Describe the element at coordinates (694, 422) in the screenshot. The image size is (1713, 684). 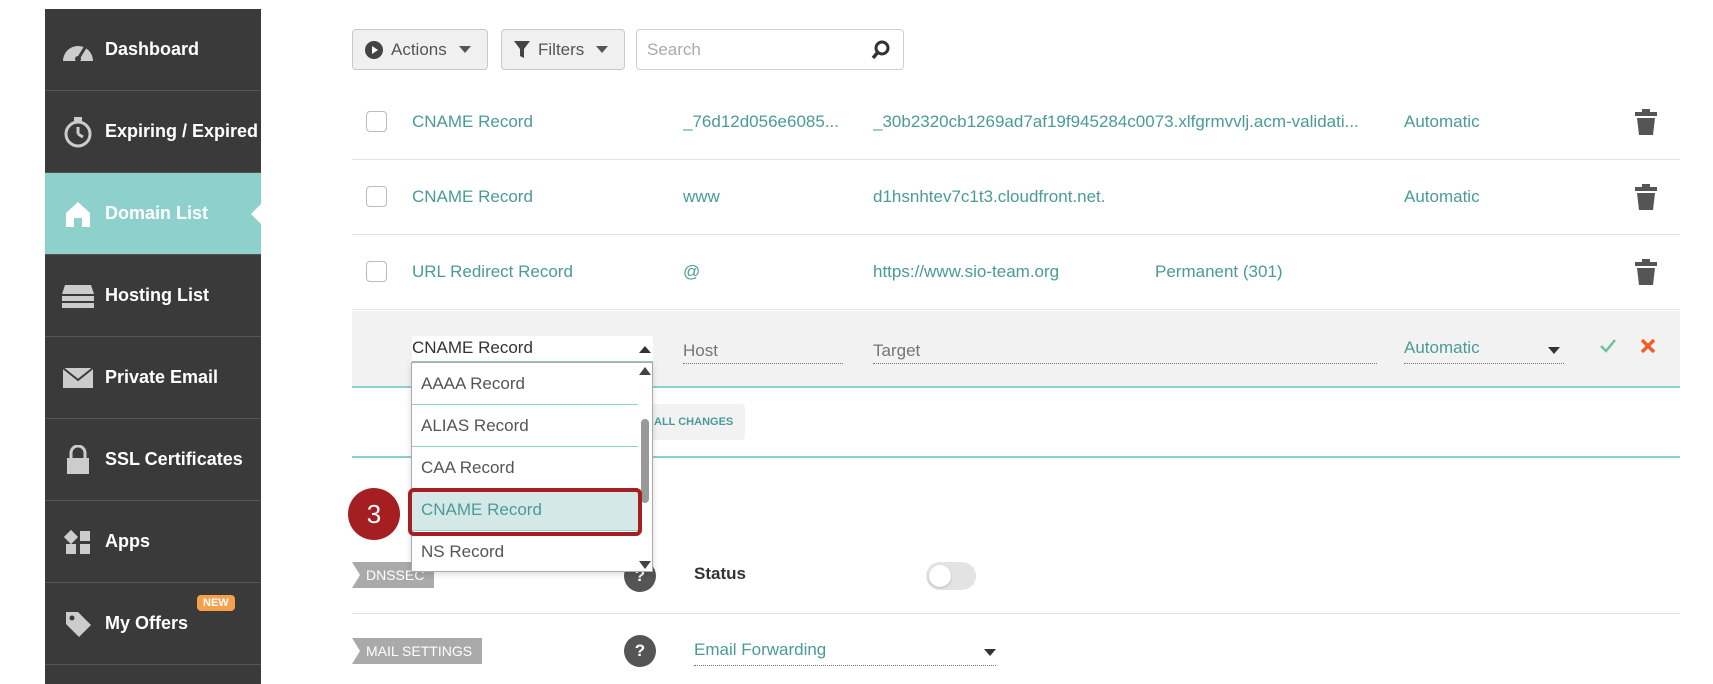
I see `save-all-label: ALL CHANGES` at that location.